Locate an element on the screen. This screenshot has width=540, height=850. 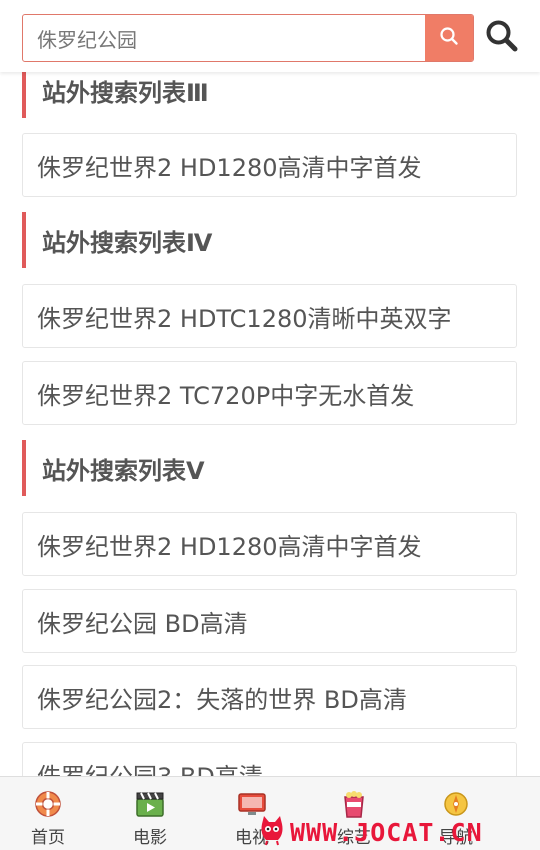
search-submit-button is located at coordinates (449, 38).